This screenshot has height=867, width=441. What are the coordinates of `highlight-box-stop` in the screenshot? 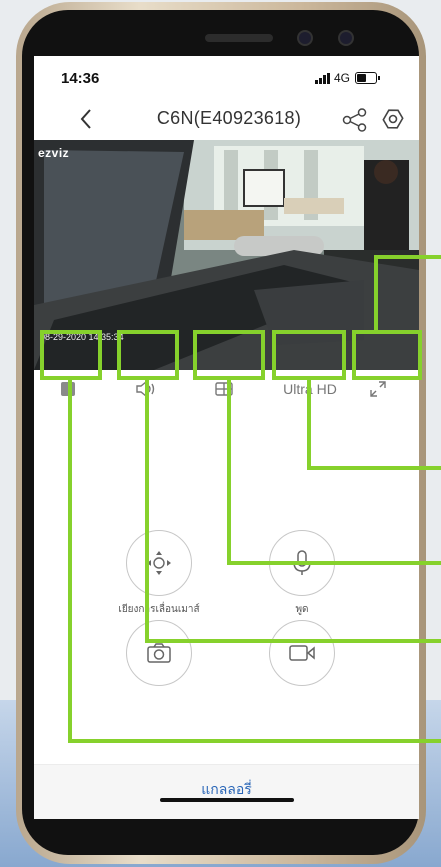 It's located at (71, 355).